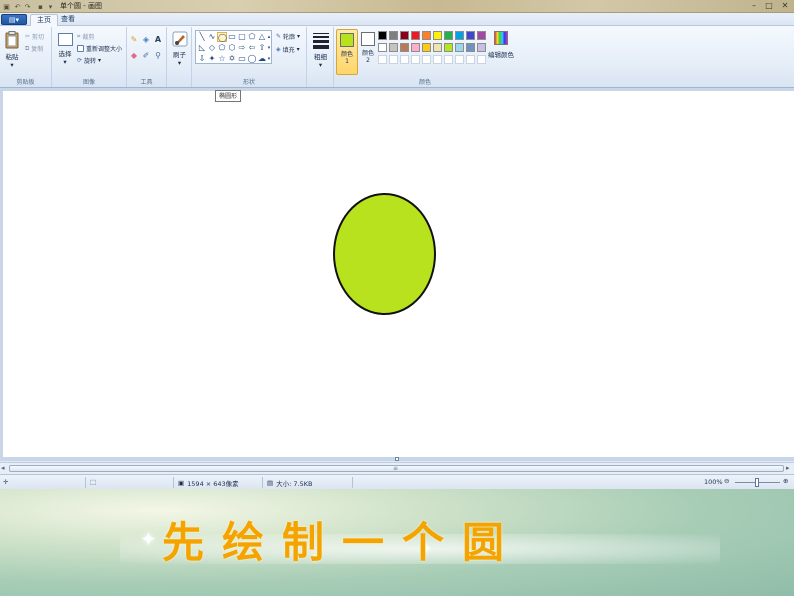  I want to click on undo-icon: ↶, so click(17, 6).